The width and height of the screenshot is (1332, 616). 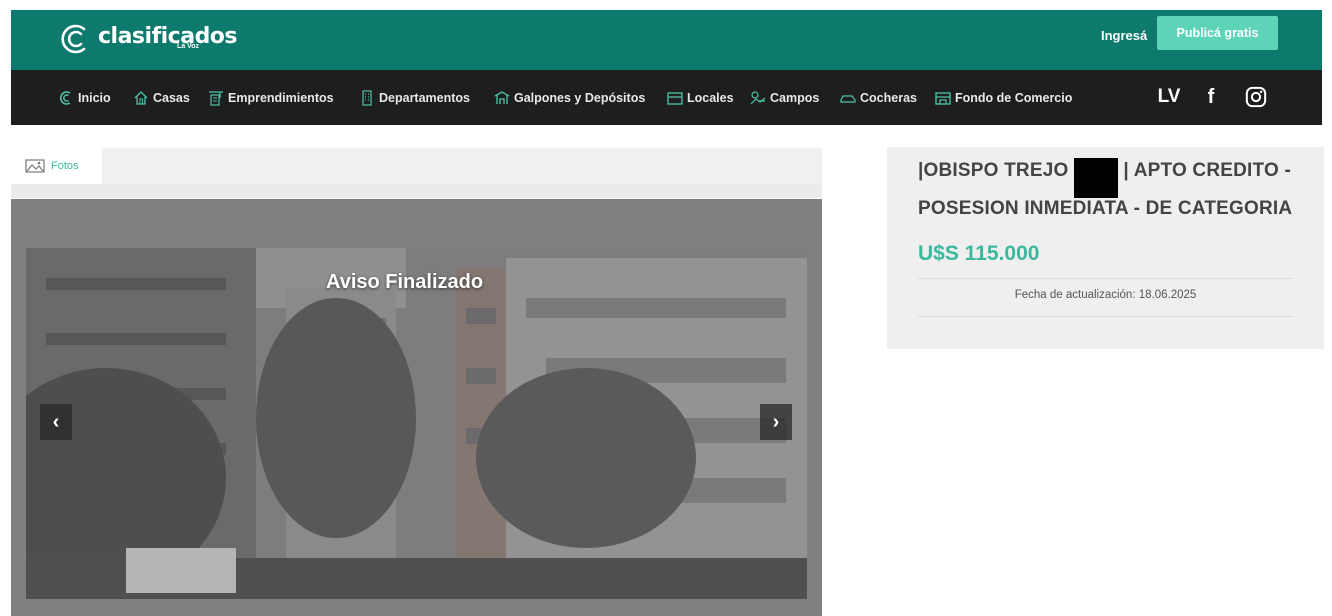 I want to click on update-date: Fecha de actualización: 18.06.2025, so click(x=1105, y=295).